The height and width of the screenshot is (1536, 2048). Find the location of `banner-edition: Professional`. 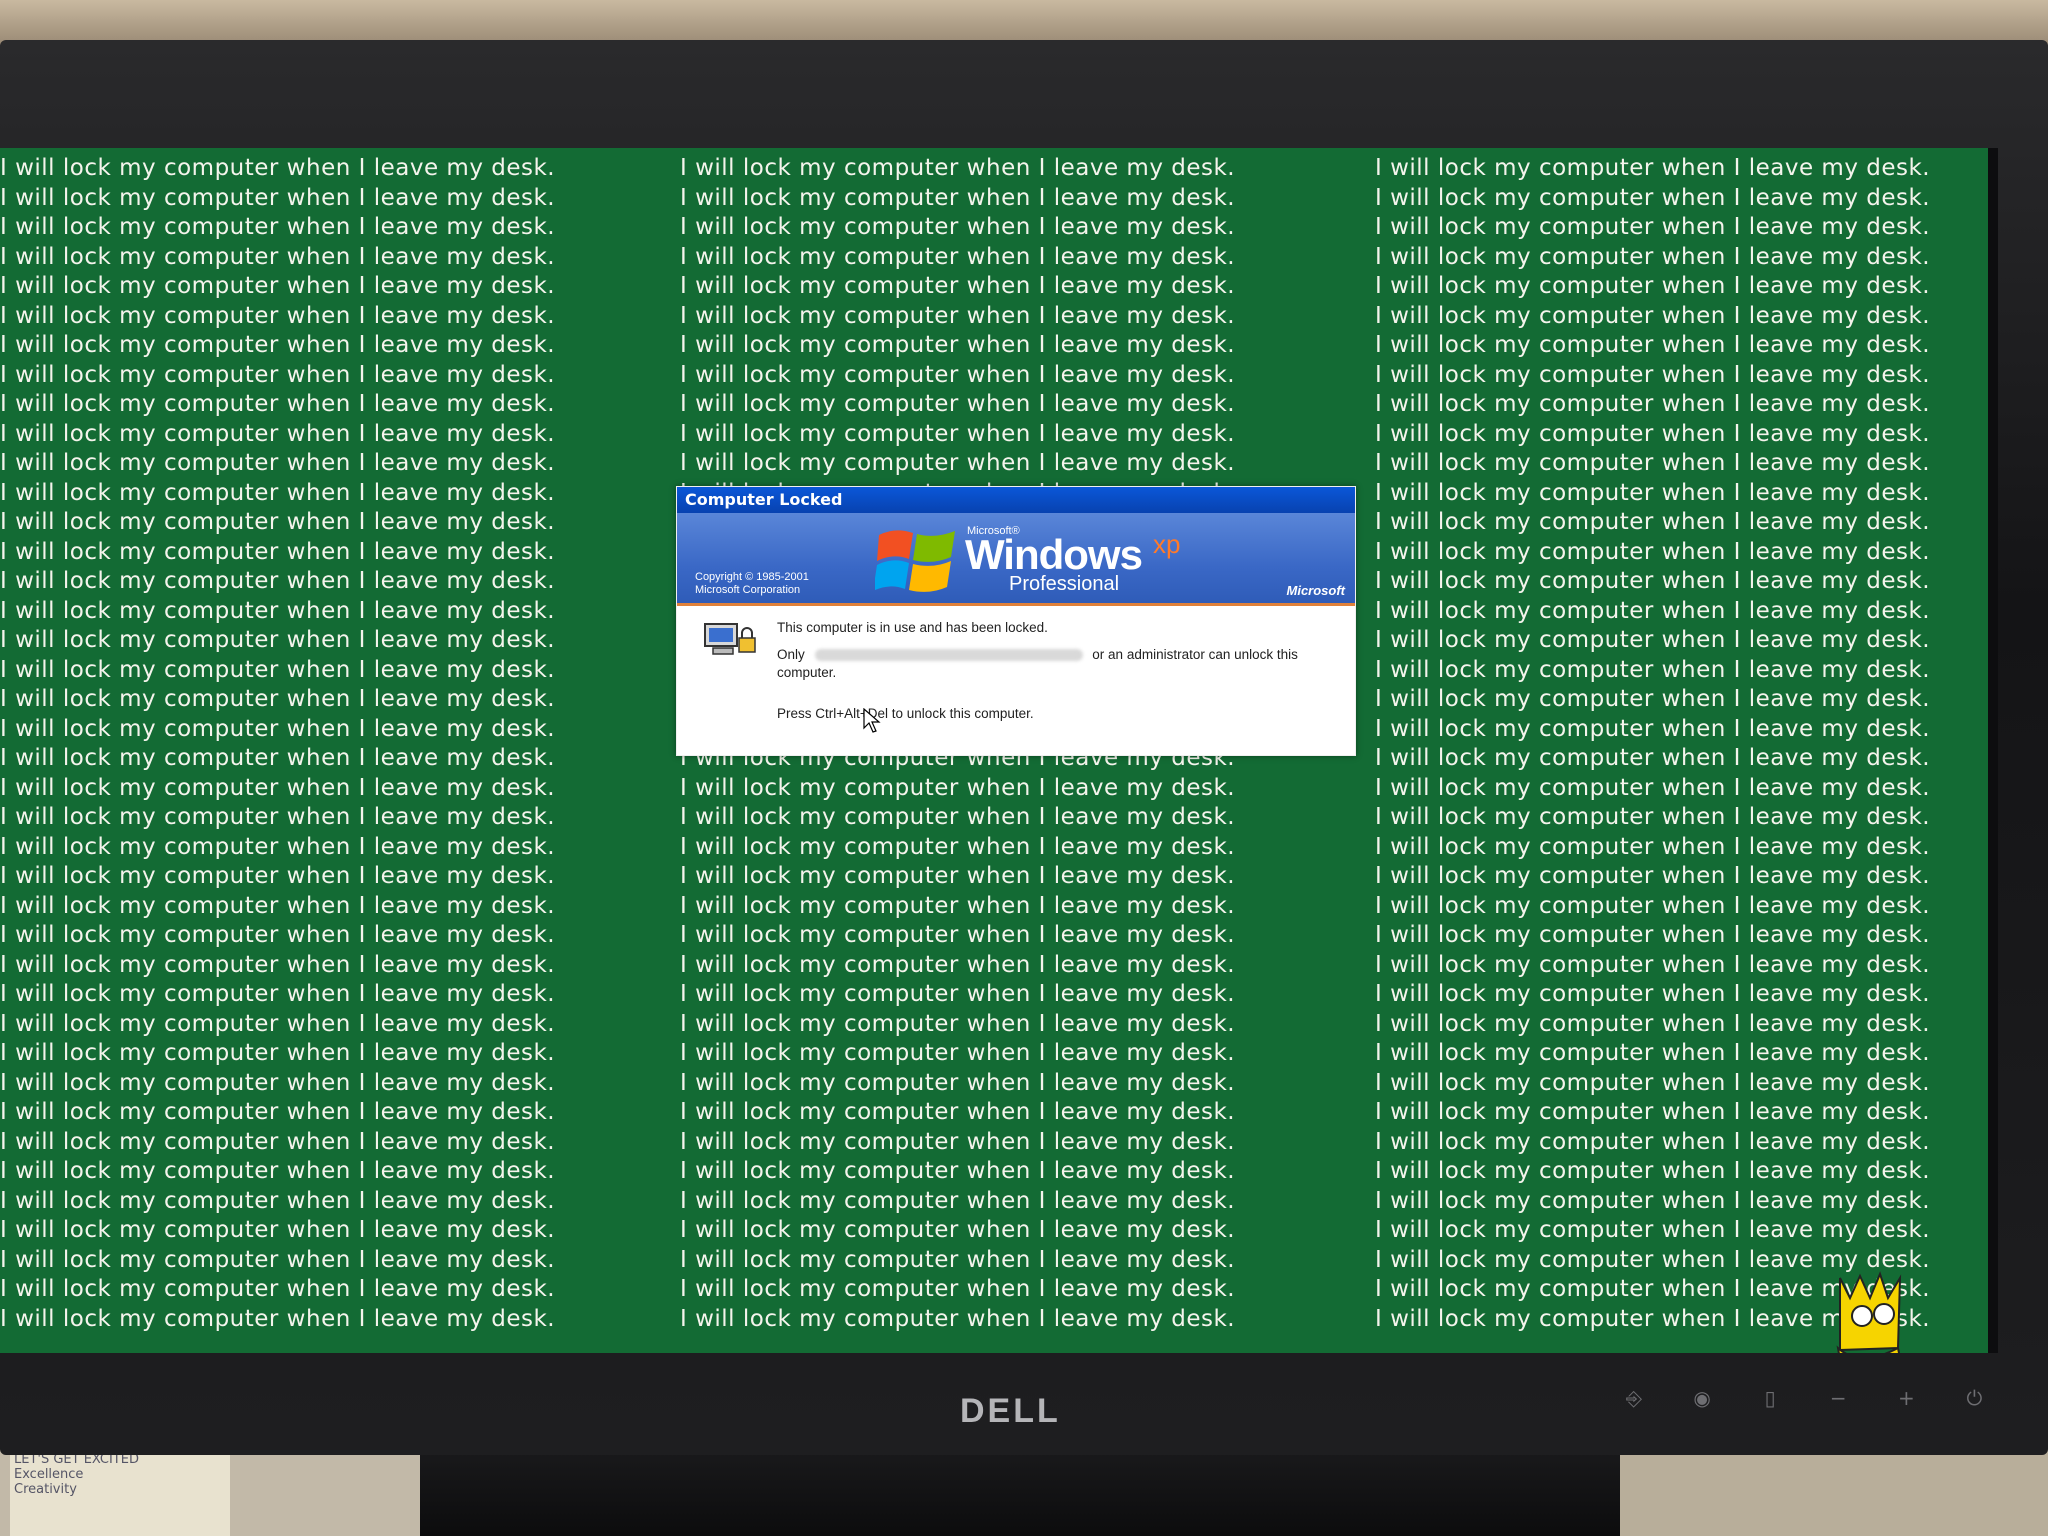

banner-edition: Professional is located at coordinates (1064, 584).